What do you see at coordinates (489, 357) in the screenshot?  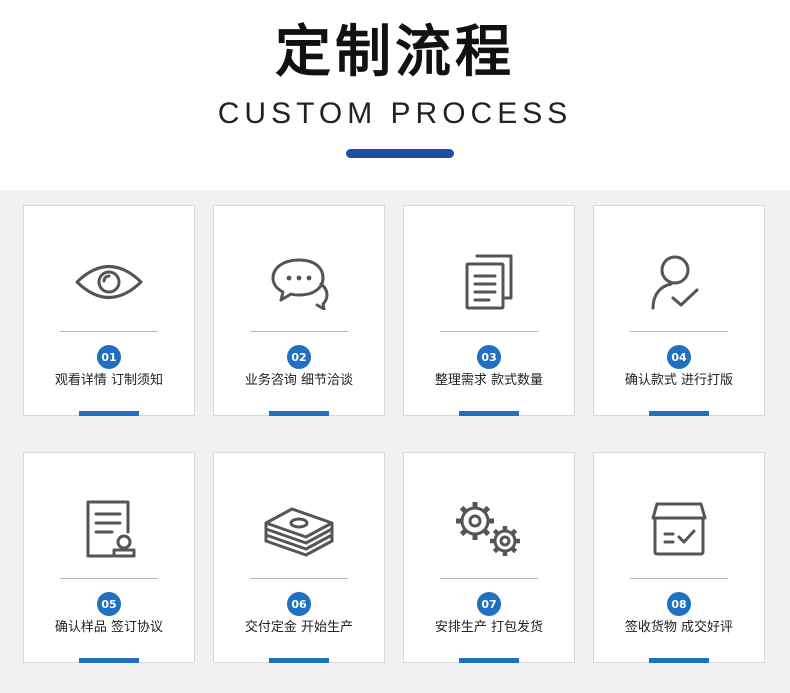 I see `step-number-badge: 03` at bounding box center [489, 357].